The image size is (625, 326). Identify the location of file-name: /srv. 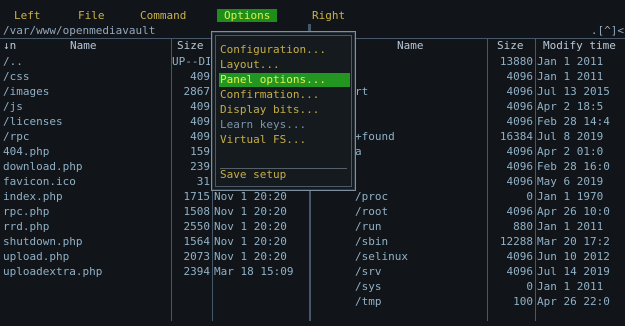
(368, 271).